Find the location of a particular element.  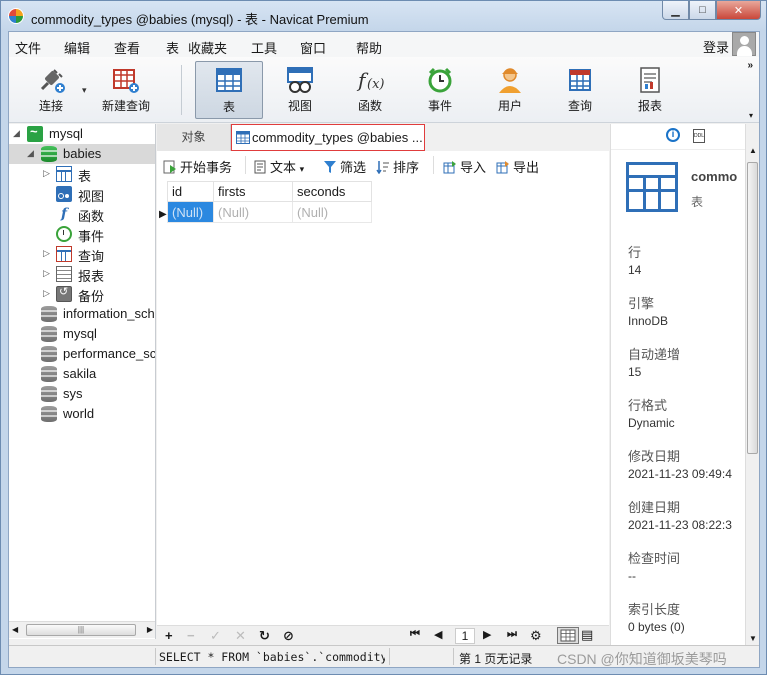

scroll-right-icon: ▶ is located at coordinates (150, 629).